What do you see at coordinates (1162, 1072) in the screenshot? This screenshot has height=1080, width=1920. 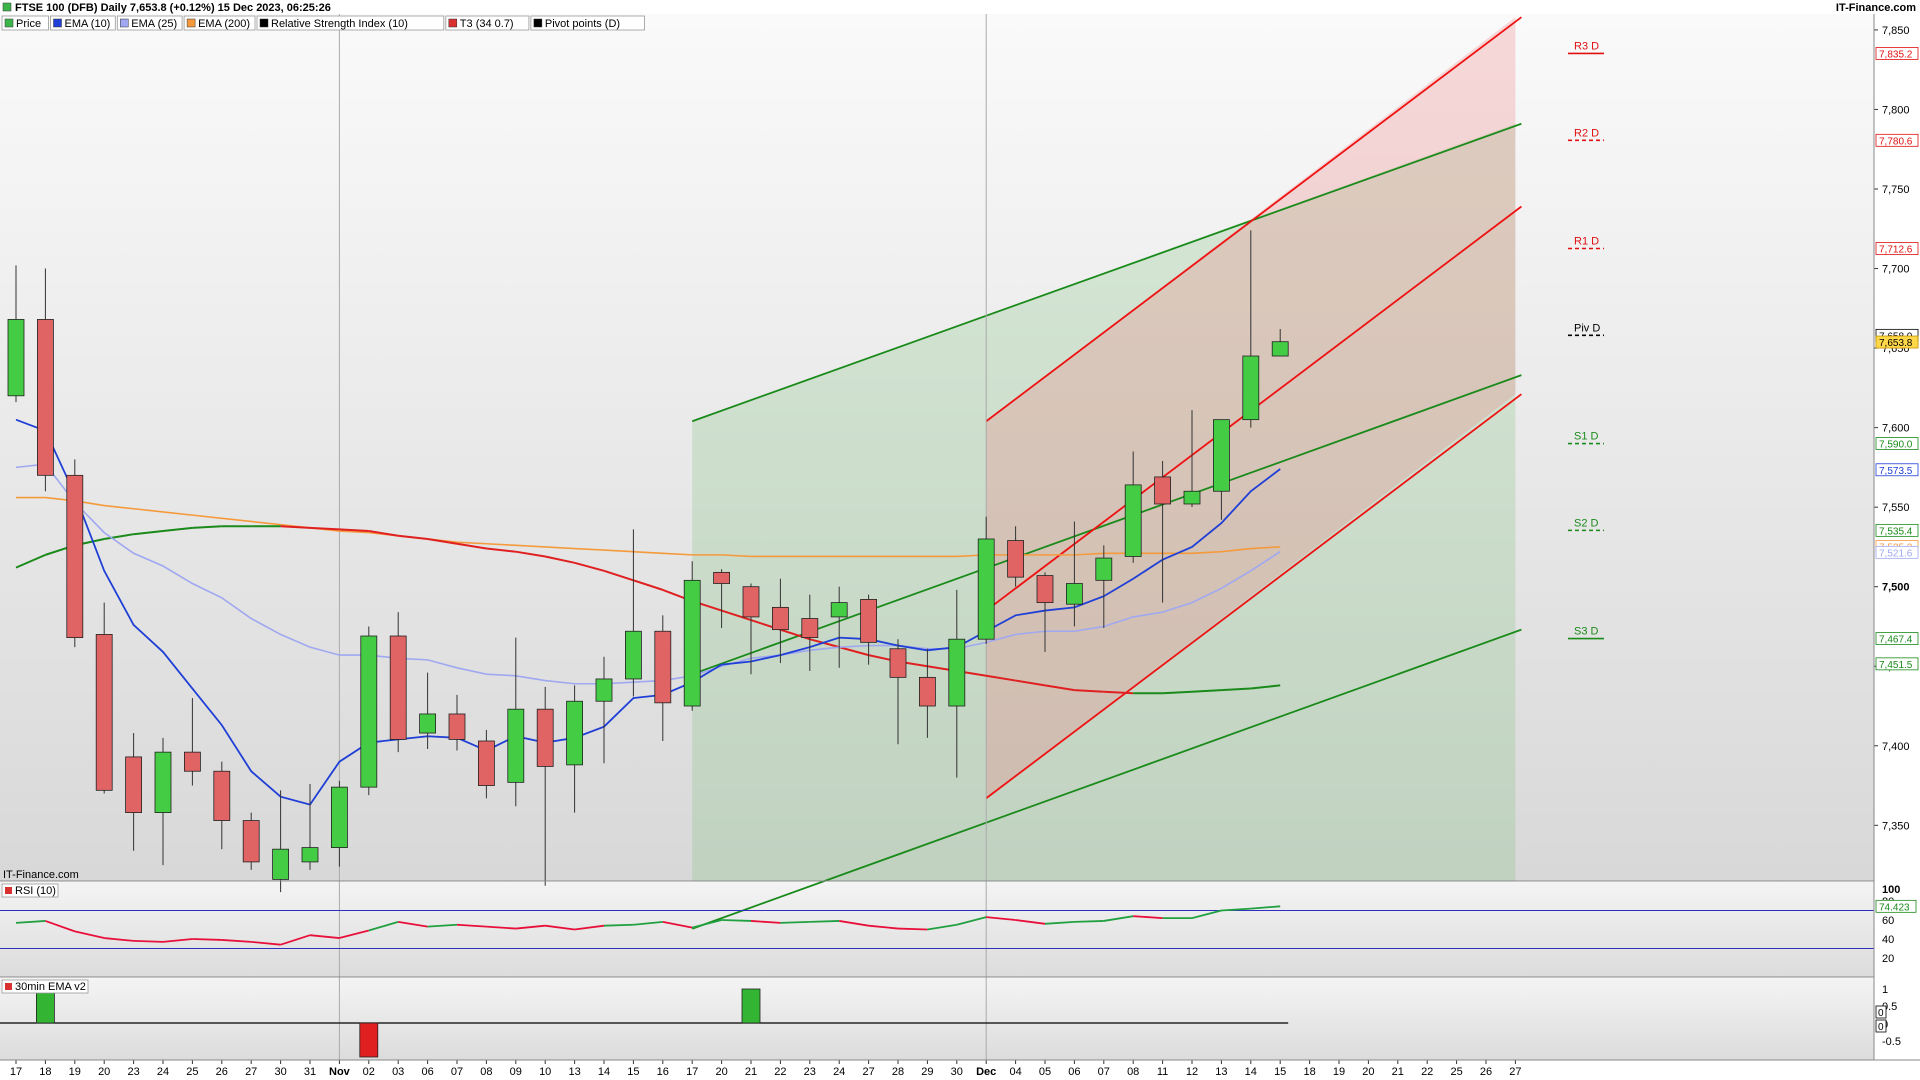 I see `x-tick-label: 11` at bounding box center [1162, 1072].